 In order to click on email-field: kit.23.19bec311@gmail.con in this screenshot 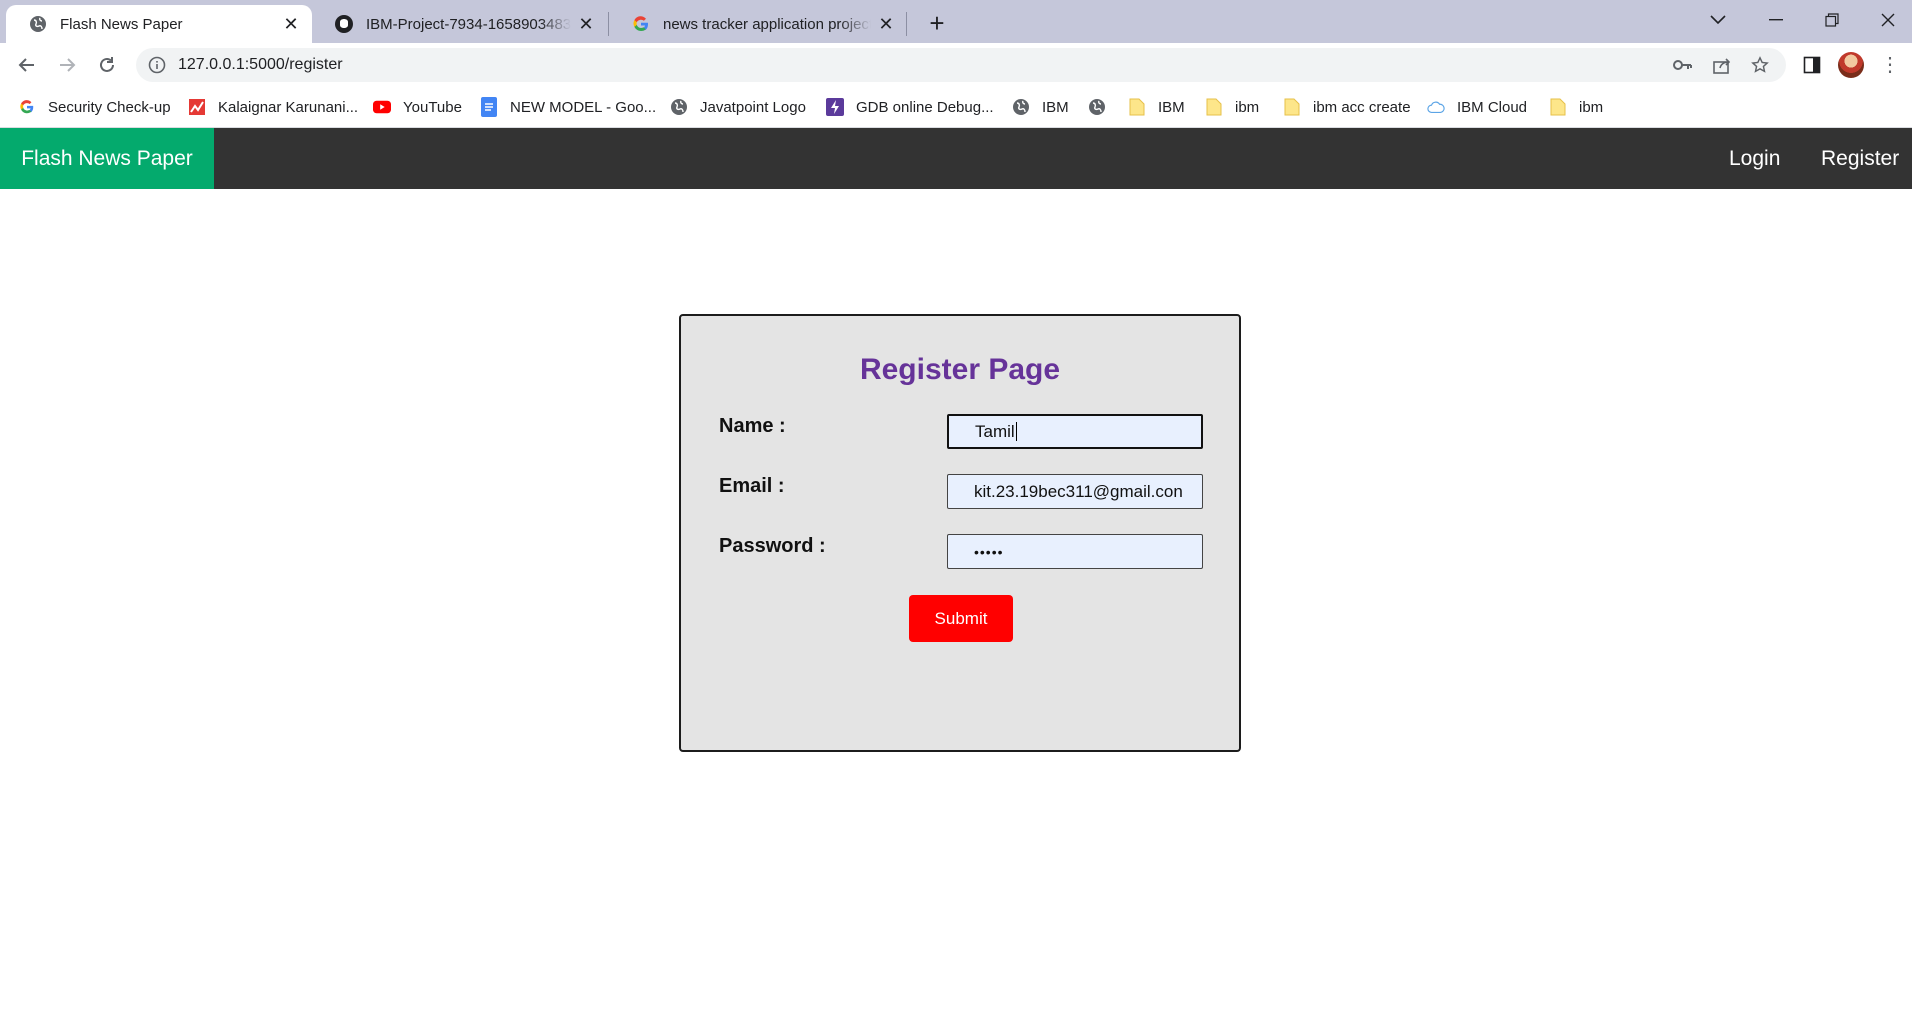, I will do `click(1075, 491)`.